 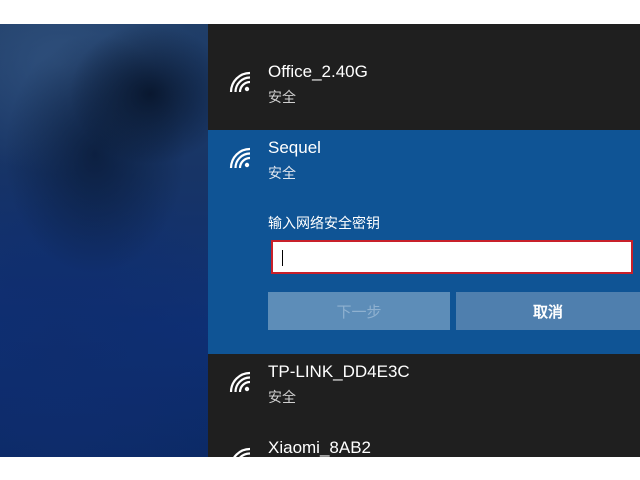 What do you see at coordinates (424, 92) in the screenshot?
I see `network-item-office: Office_2.40G 安全` at bounding box center [424, 92].